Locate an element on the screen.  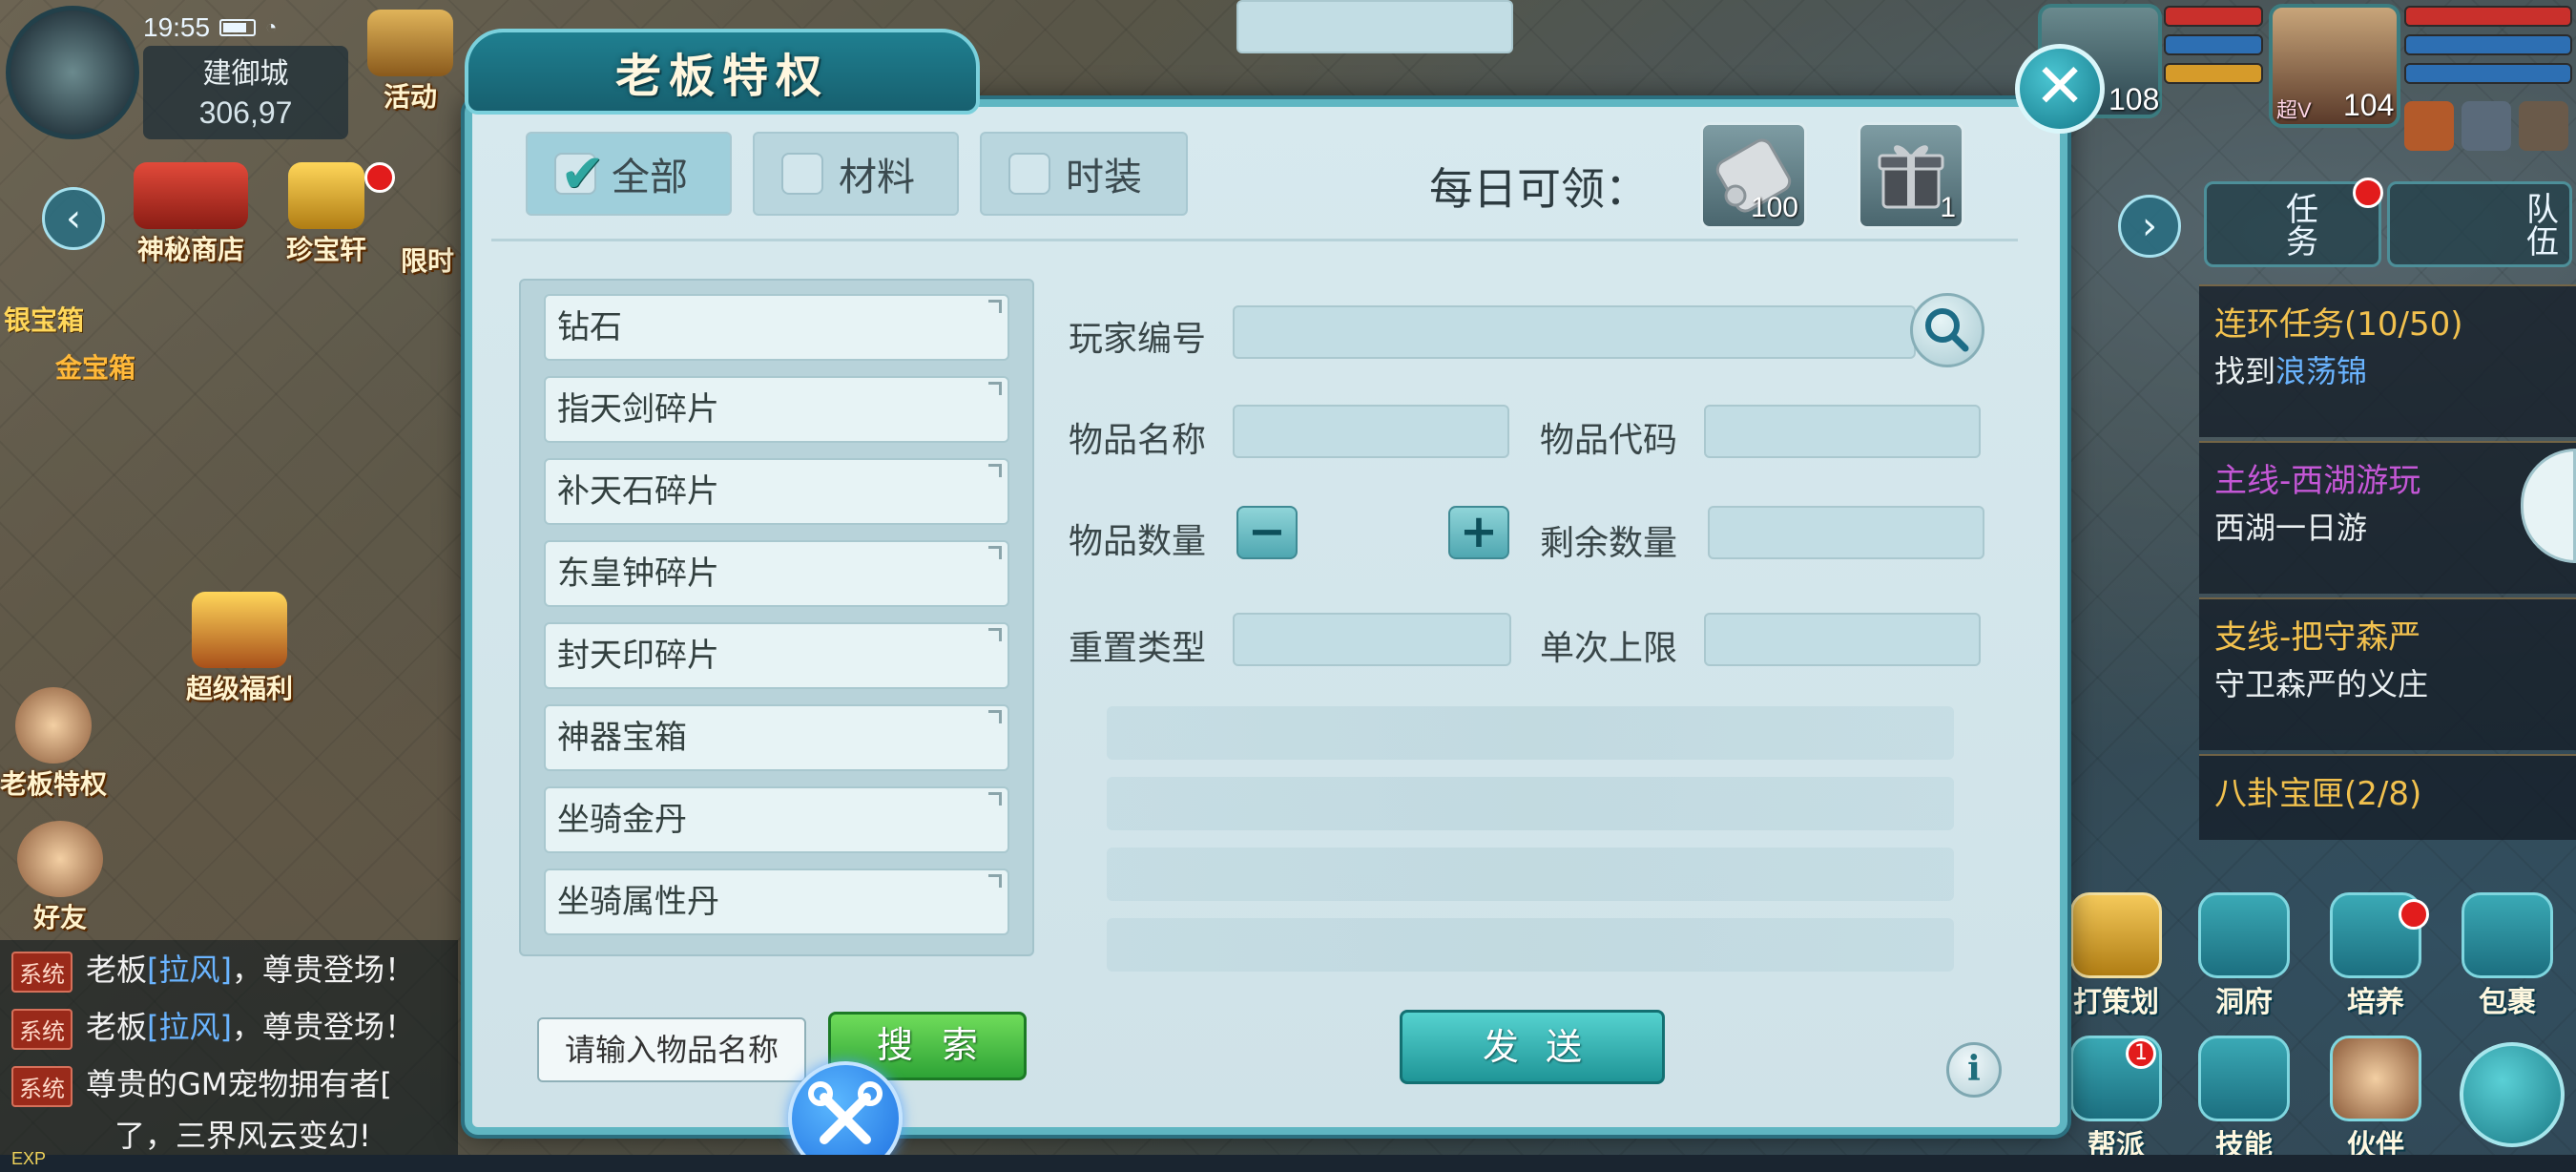
partner-button: 伙伴 is located at coordinates (2375, 1099).